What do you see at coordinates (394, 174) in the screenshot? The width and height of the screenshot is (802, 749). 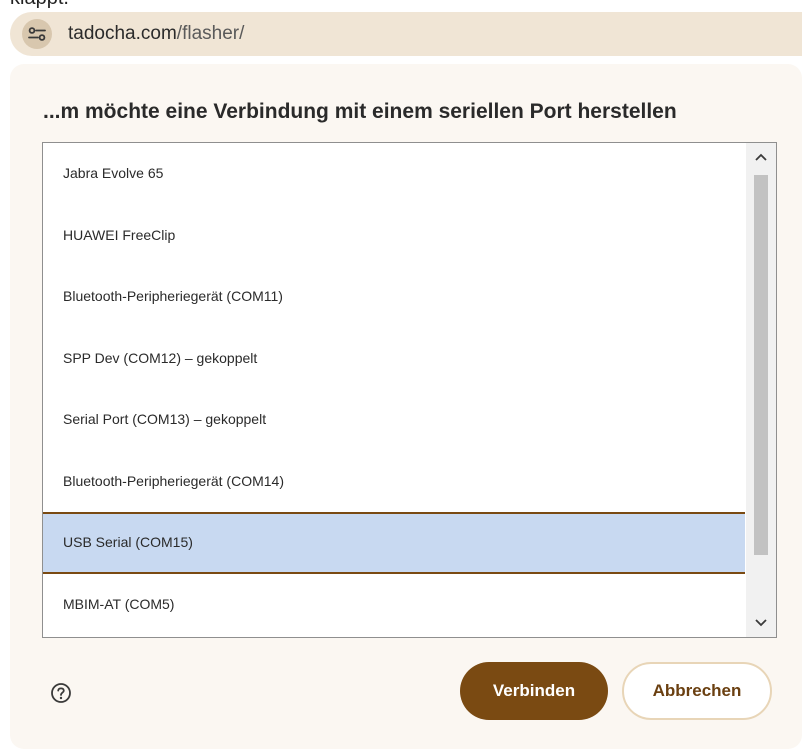 I see `port-option: Jabra Evolve 65` at bounding box center [394, 174].